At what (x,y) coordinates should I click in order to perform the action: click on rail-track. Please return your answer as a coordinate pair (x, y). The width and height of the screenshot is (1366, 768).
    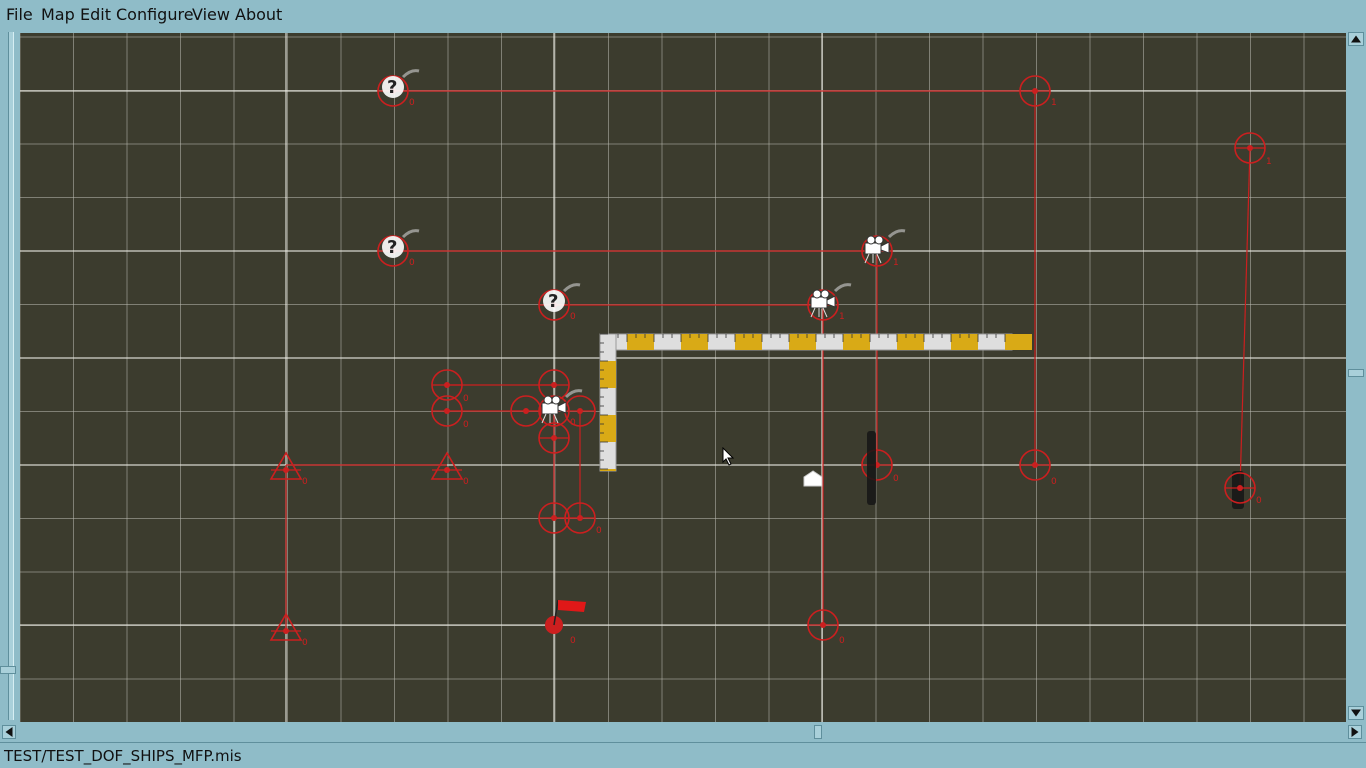
    Looking at the image, I should click on (11, 376).